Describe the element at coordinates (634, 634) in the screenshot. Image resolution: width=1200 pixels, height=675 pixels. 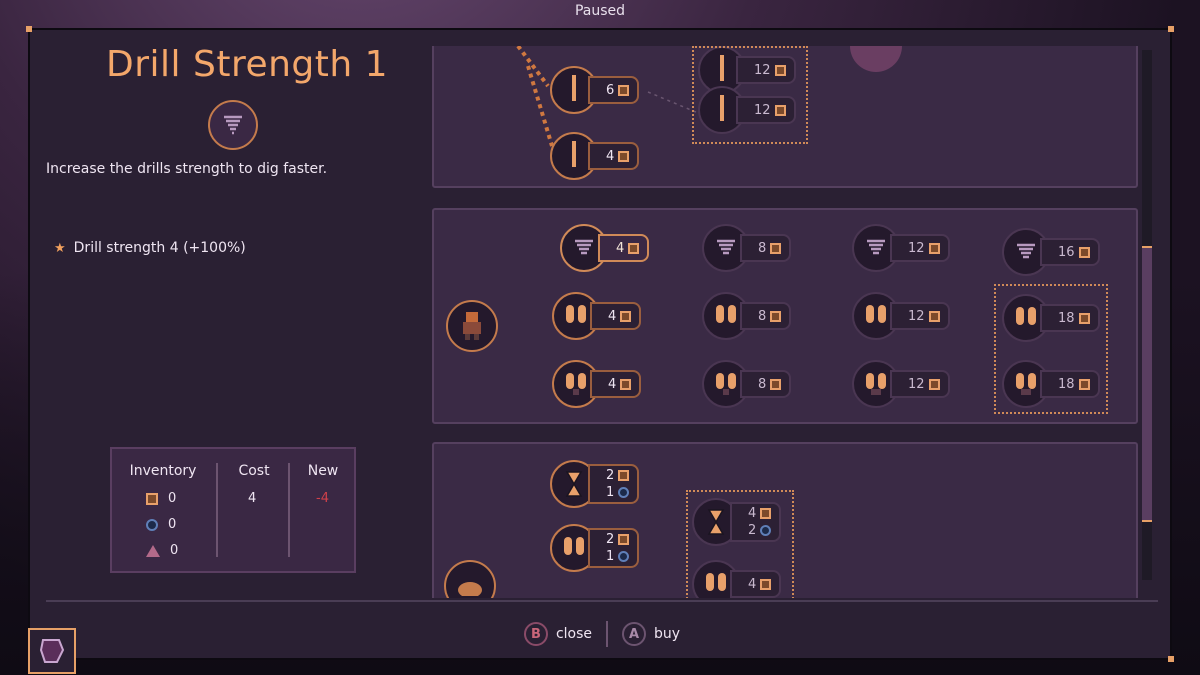
I see `a-button-icon: A` at that location.